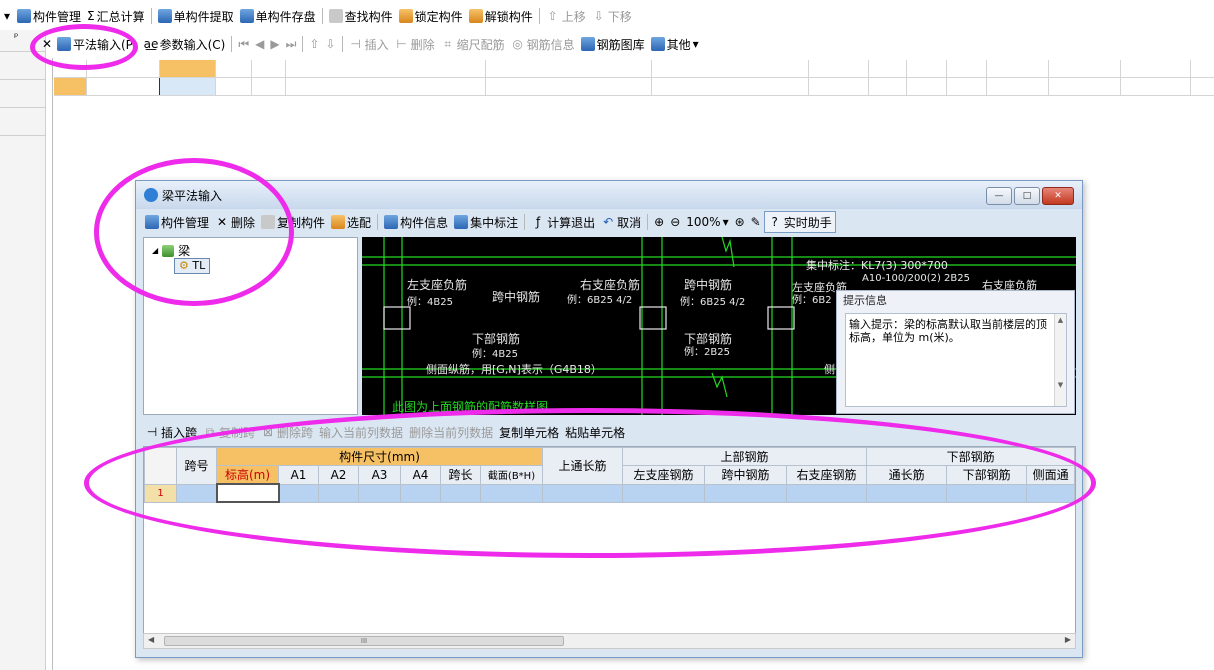  I want to click on label-mid2: 跨中钢筋, so click(708, 284).